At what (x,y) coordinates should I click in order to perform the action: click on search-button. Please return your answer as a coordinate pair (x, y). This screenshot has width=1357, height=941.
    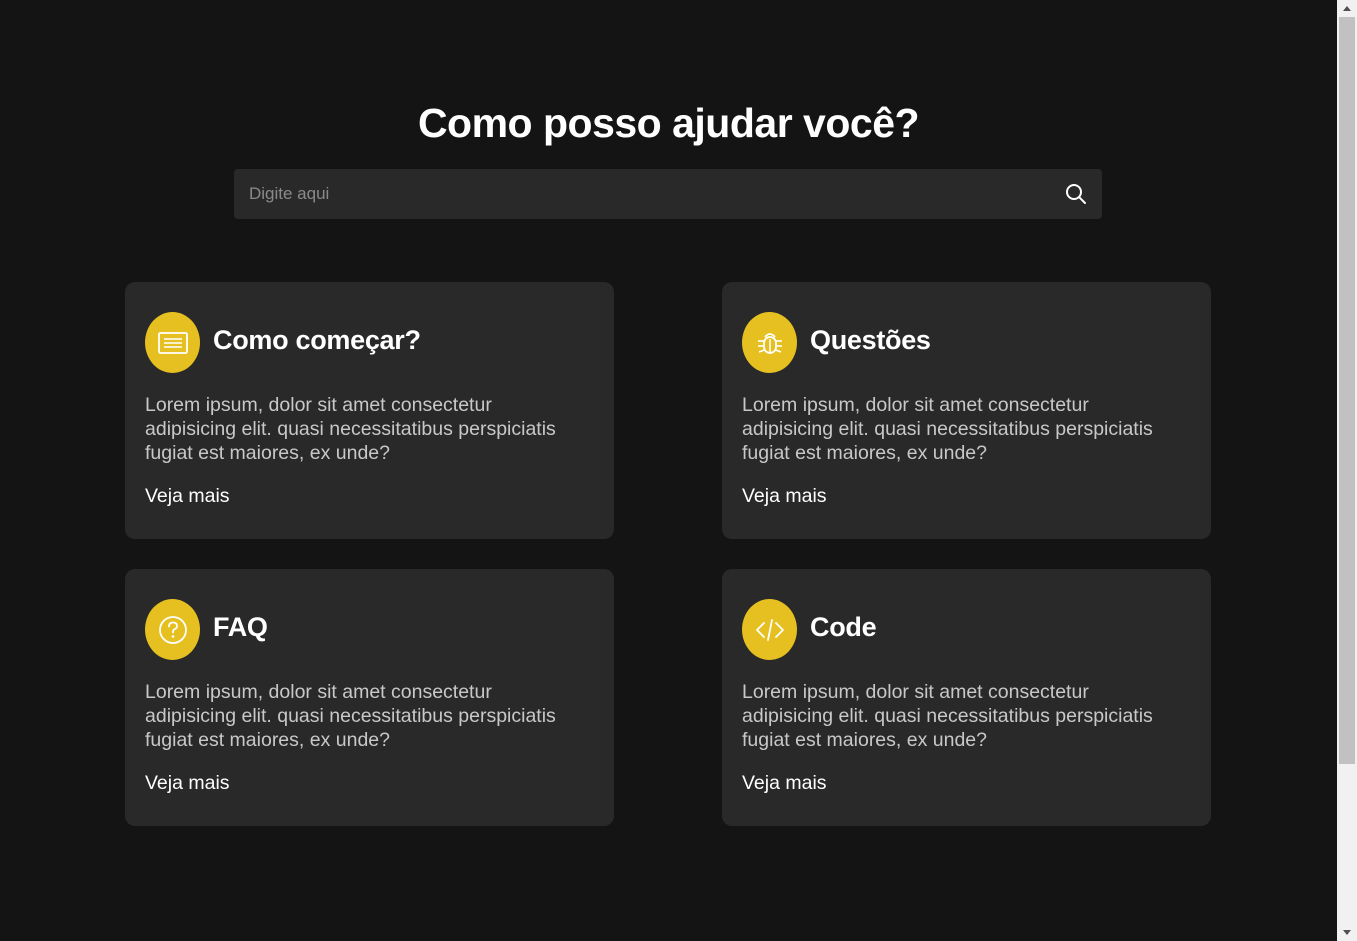
    Looking at the image, I should click on (1076, 194).